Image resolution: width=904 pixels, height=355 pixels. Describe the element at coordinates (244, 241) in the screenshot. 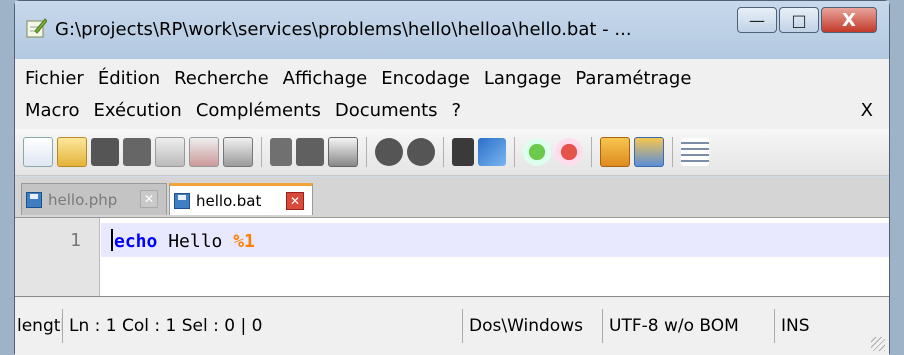

I see `code-argument: %1` at that location.